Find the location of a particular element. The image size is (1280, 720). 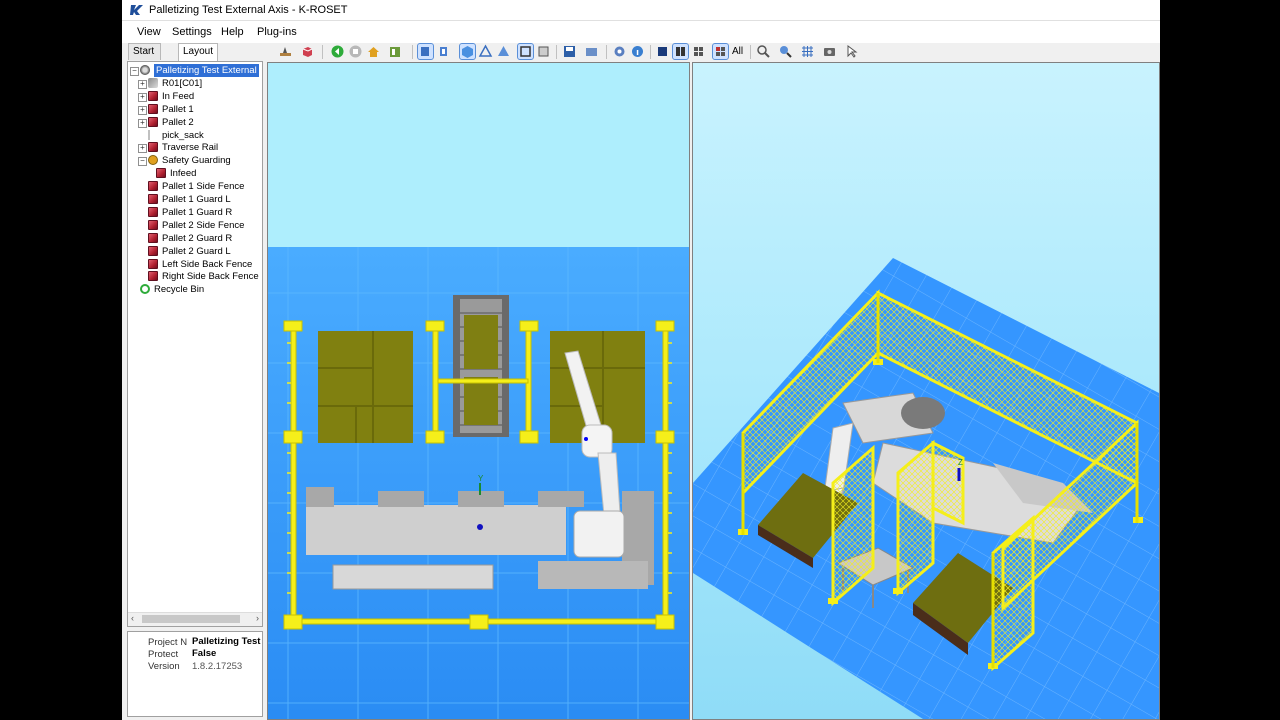

play-icon is located at coordinates (337, 51).